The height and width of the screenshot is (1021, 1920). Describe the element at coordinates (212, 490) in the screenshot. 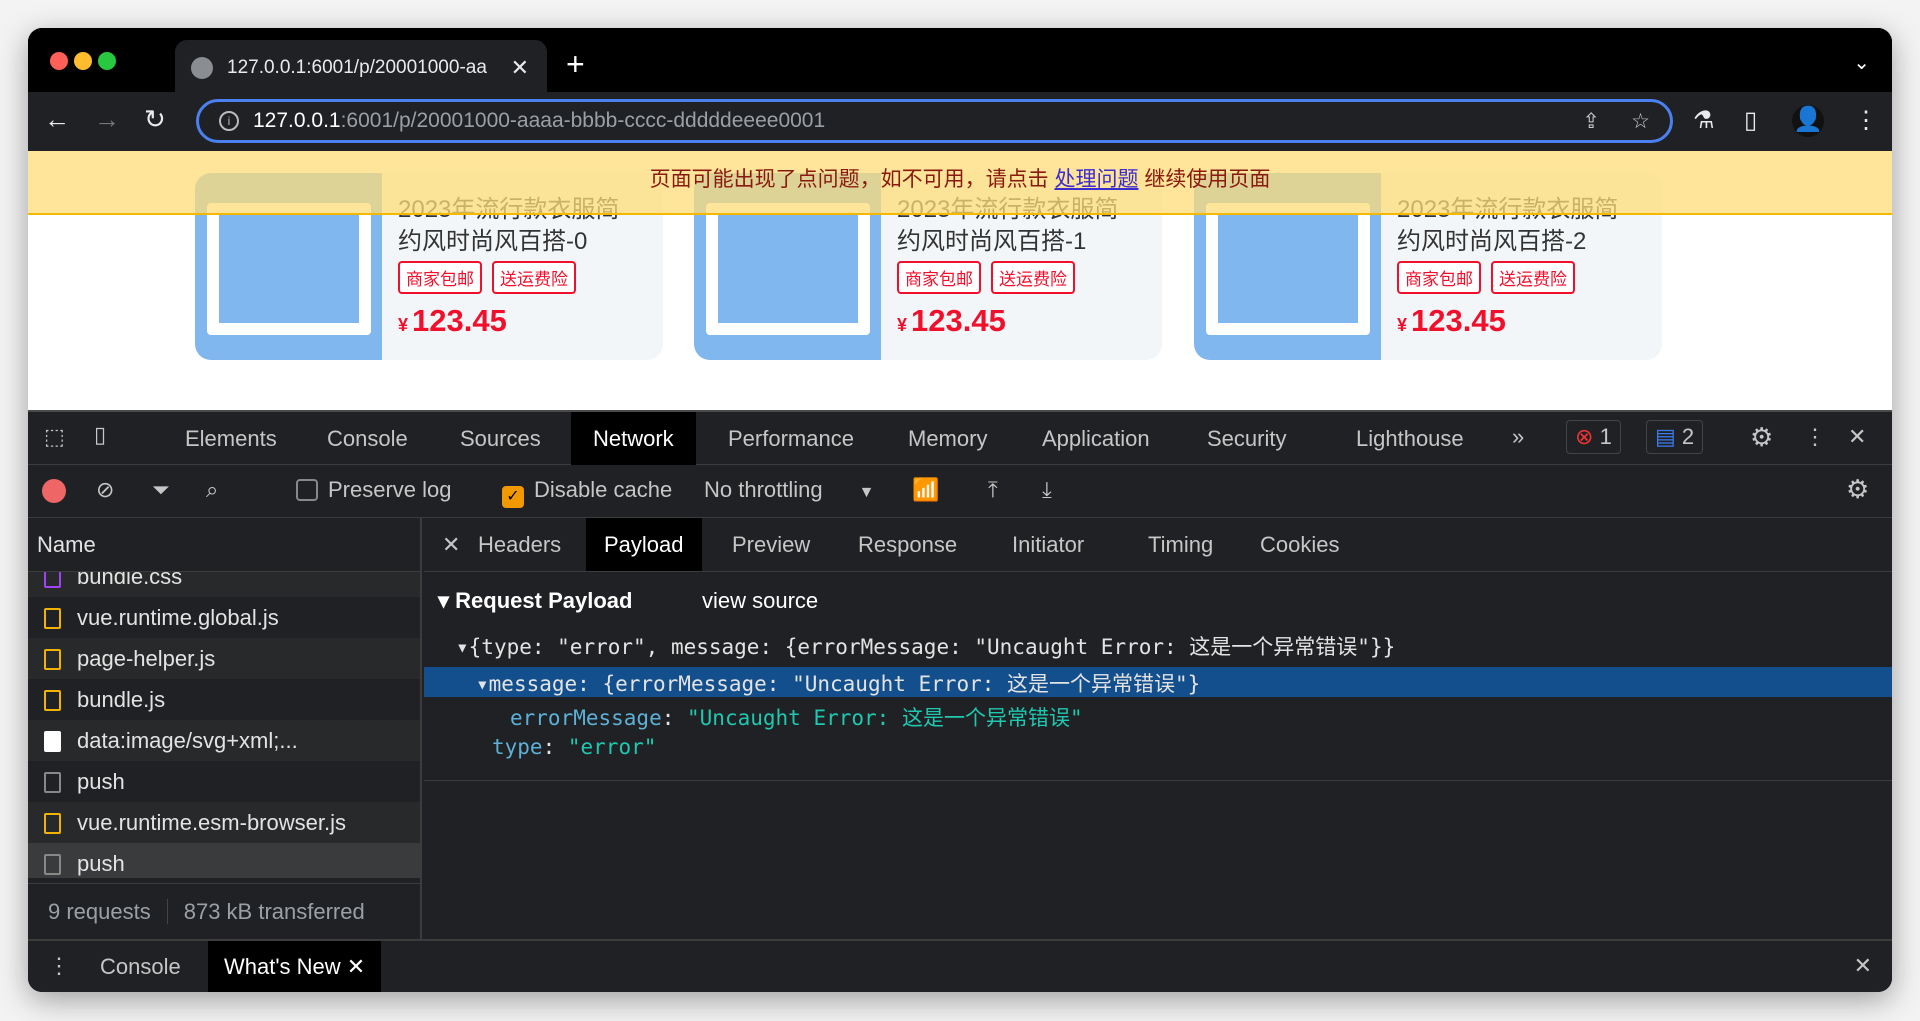

I see `search-icon: ⌕` at that location.